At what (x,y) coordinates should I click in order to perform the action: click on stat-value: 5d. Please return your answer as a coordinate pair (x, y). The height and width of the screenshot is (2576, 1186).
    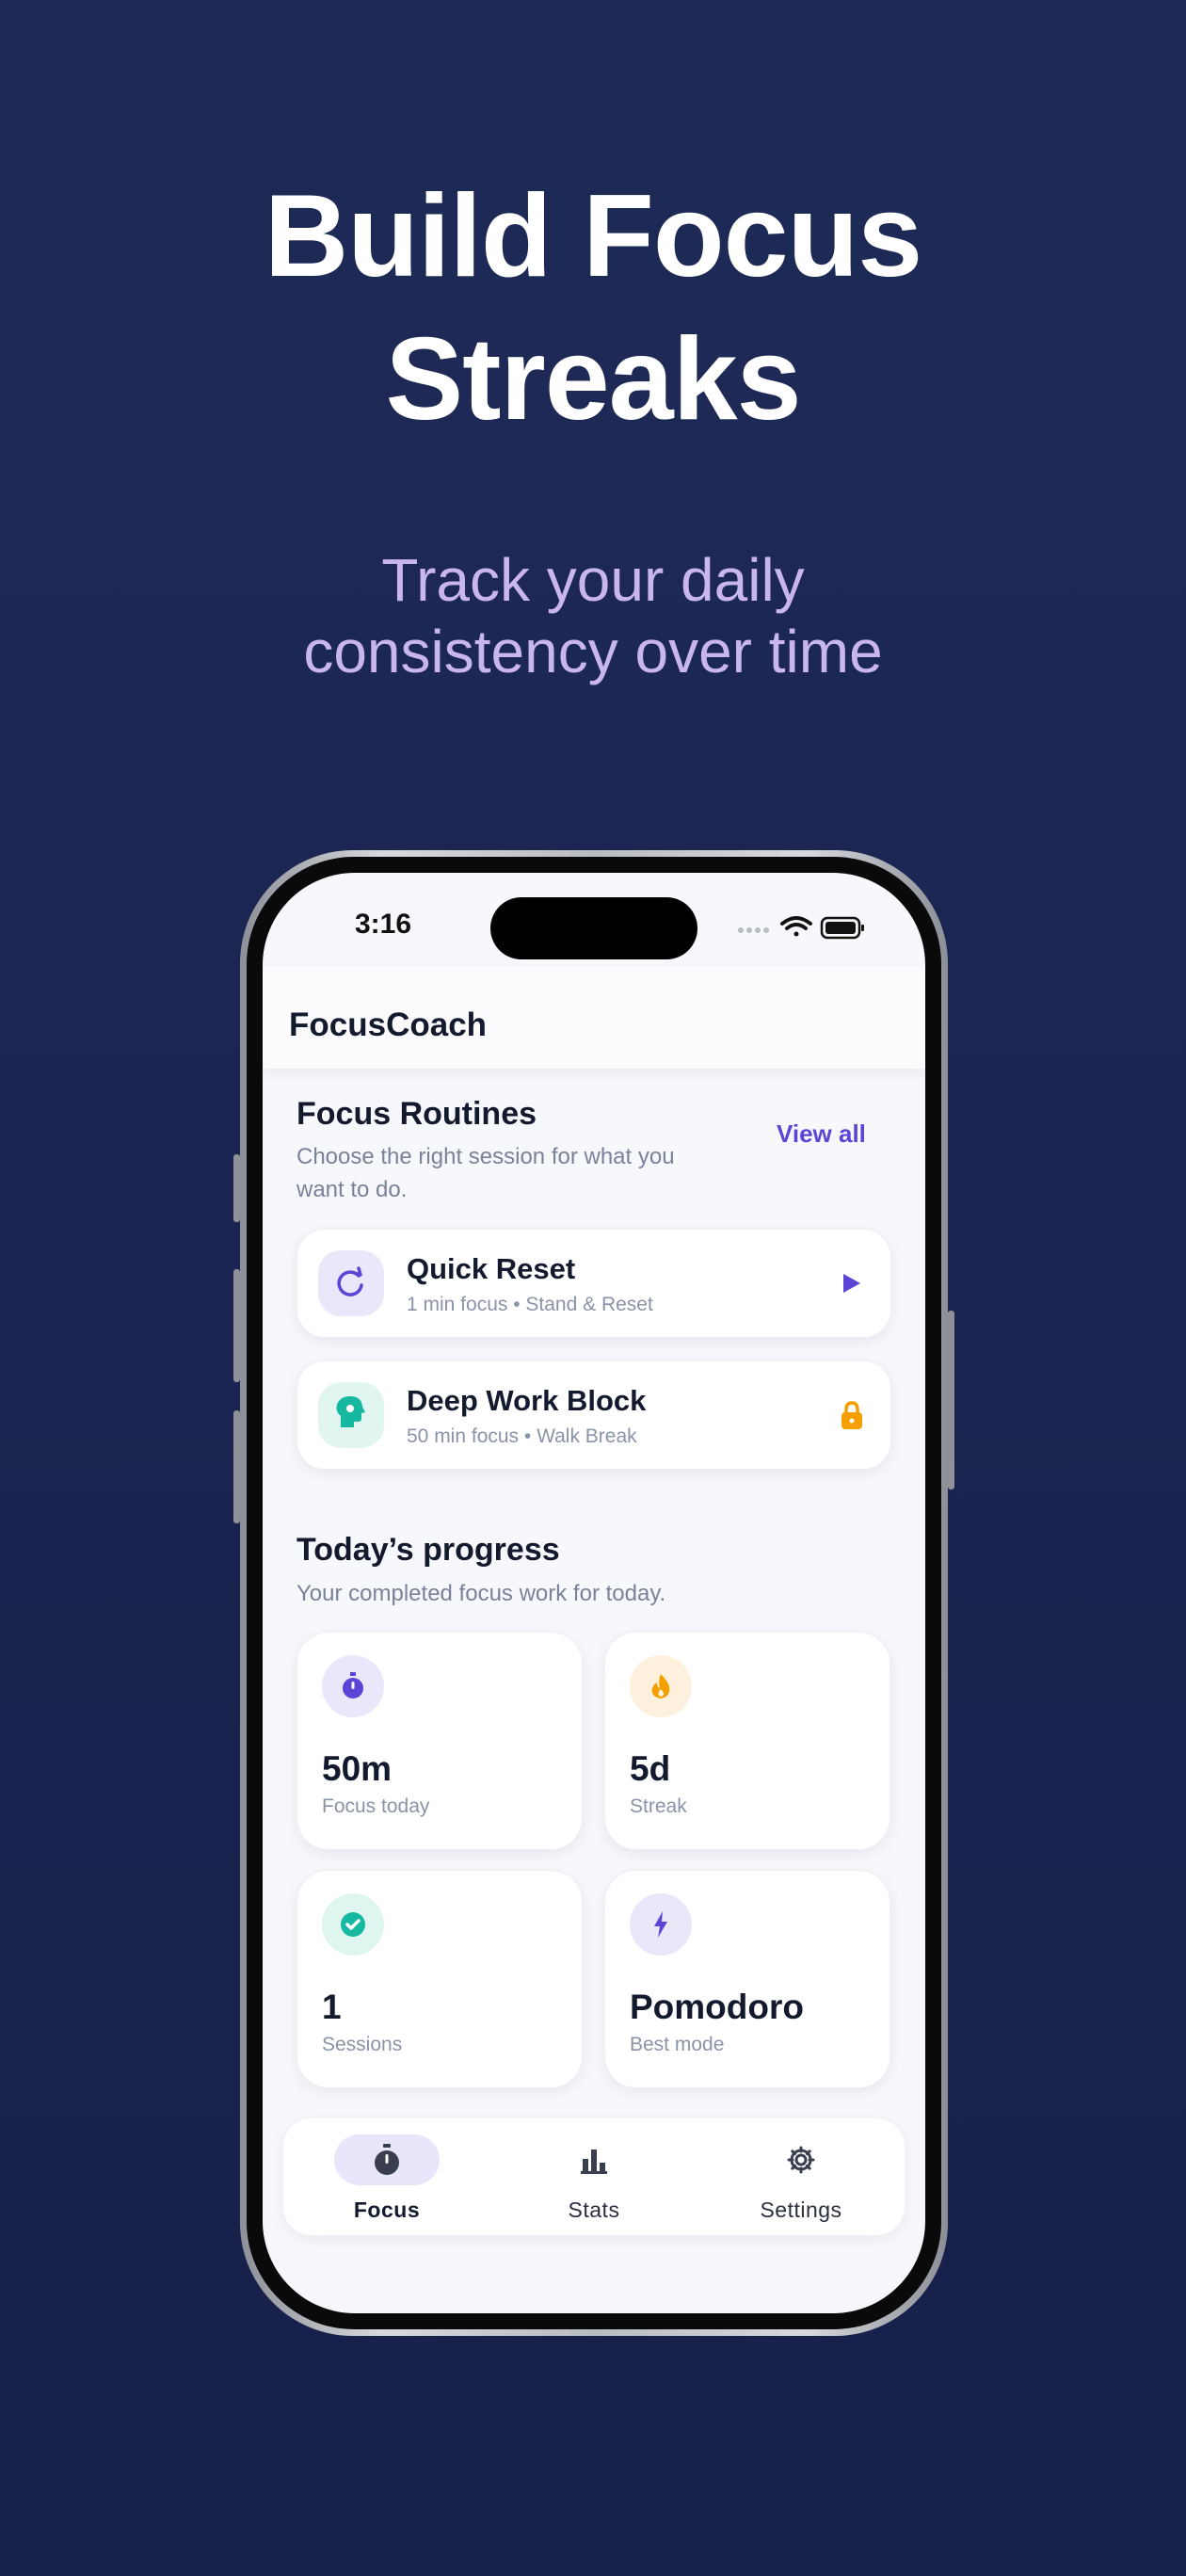
    Looking at the image, I should click on (650, 1768).